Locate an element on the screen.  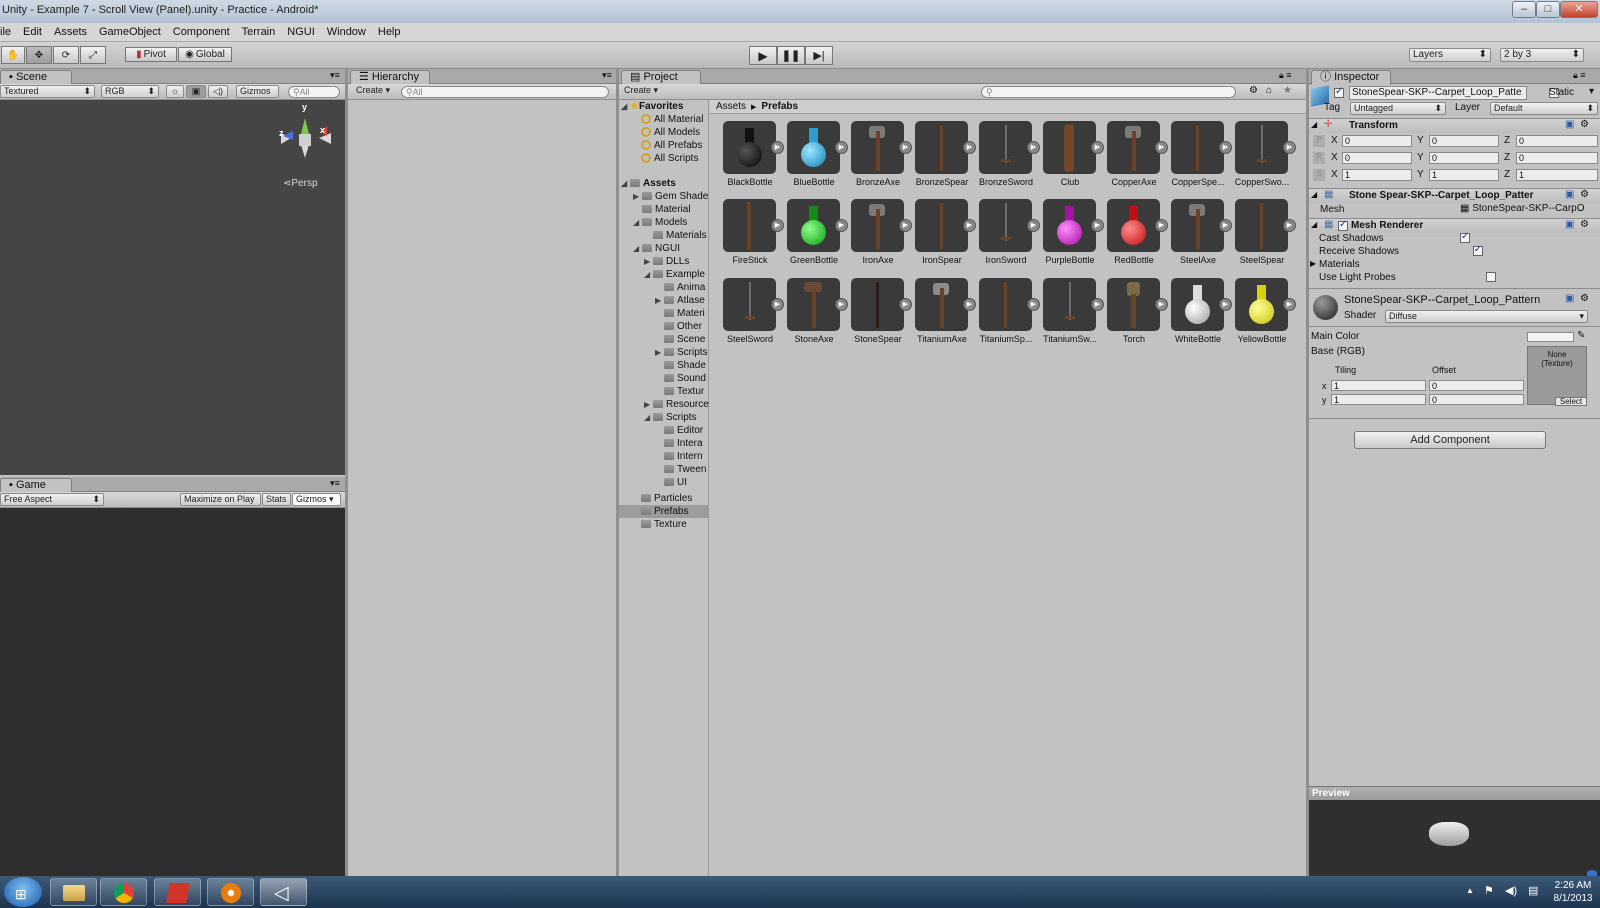
asset-item: ▶ Club is located at coordinates (1073, 158).